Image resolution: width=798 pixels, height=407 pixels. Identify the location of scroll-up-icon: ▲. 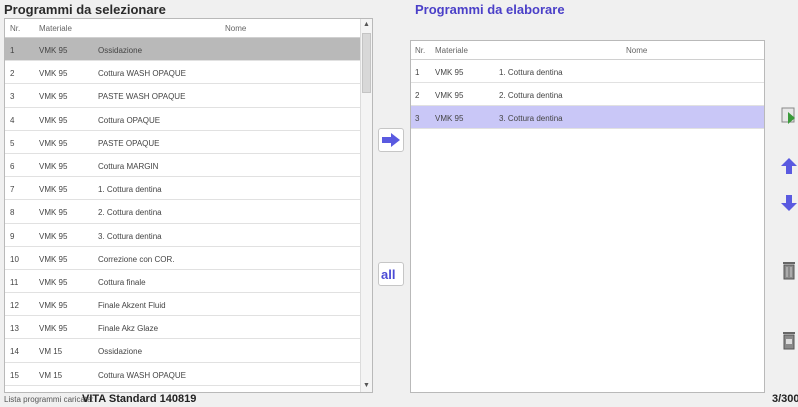
(366, 25).